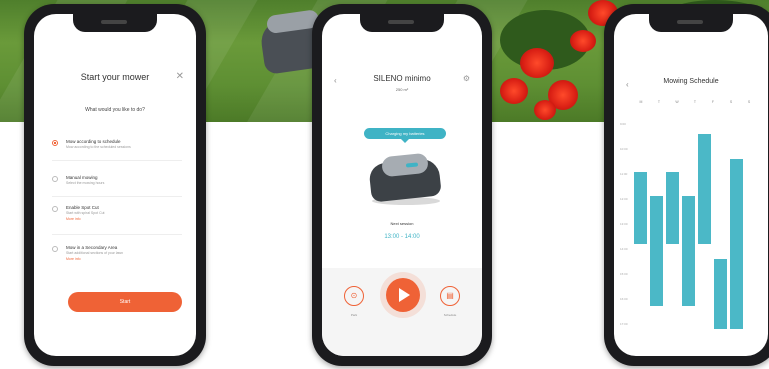  What do you see at coordinates (402, 78) in the screenshot?
I see `mower-name: SILENO minimo` at bounding box center [402, 78].